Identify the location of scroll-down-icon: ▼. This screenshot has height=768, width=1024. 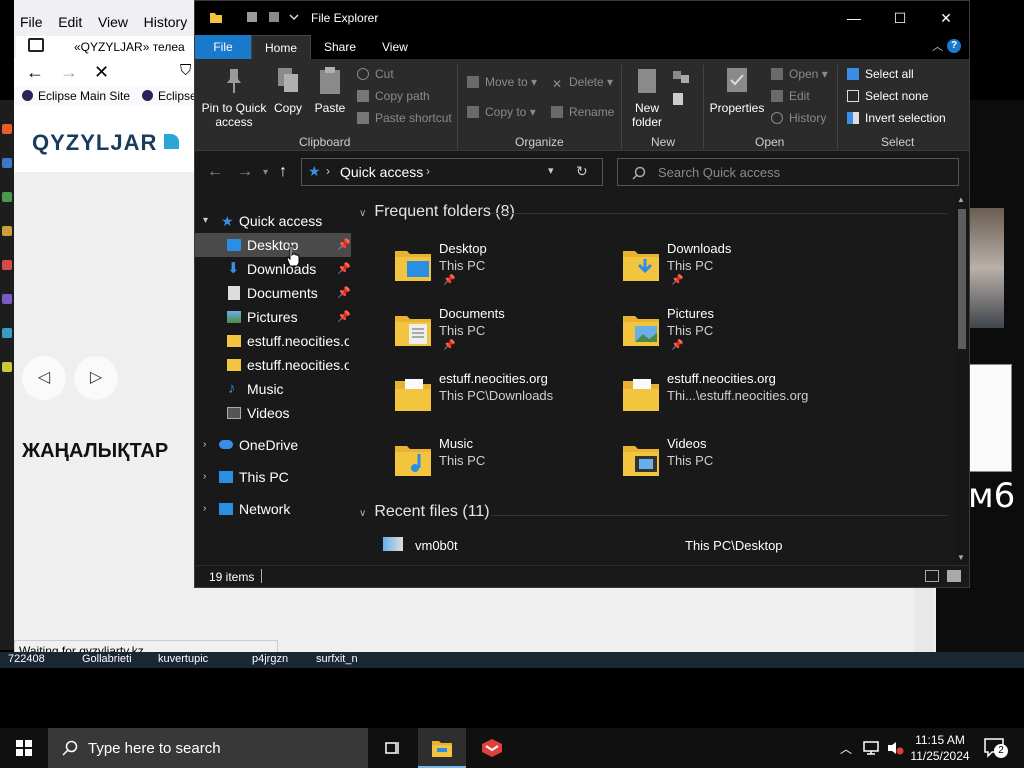
(961, 557).